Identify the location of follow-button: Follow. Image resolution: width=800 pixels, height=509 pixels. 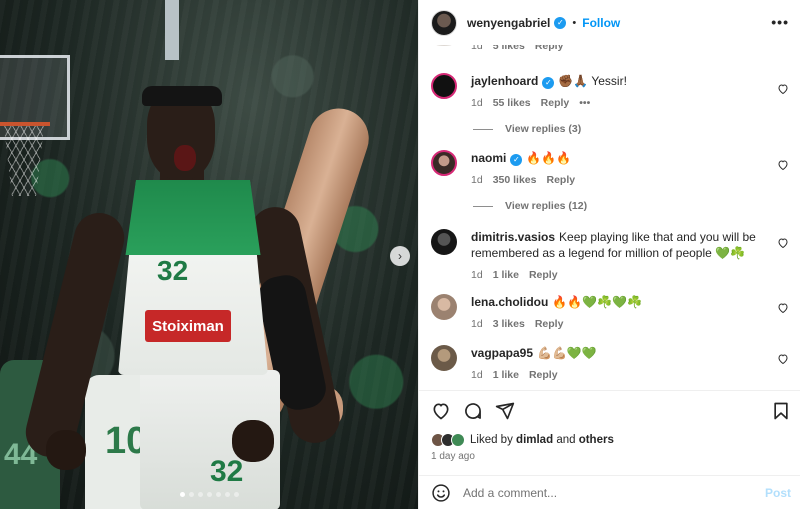
(601, 23).